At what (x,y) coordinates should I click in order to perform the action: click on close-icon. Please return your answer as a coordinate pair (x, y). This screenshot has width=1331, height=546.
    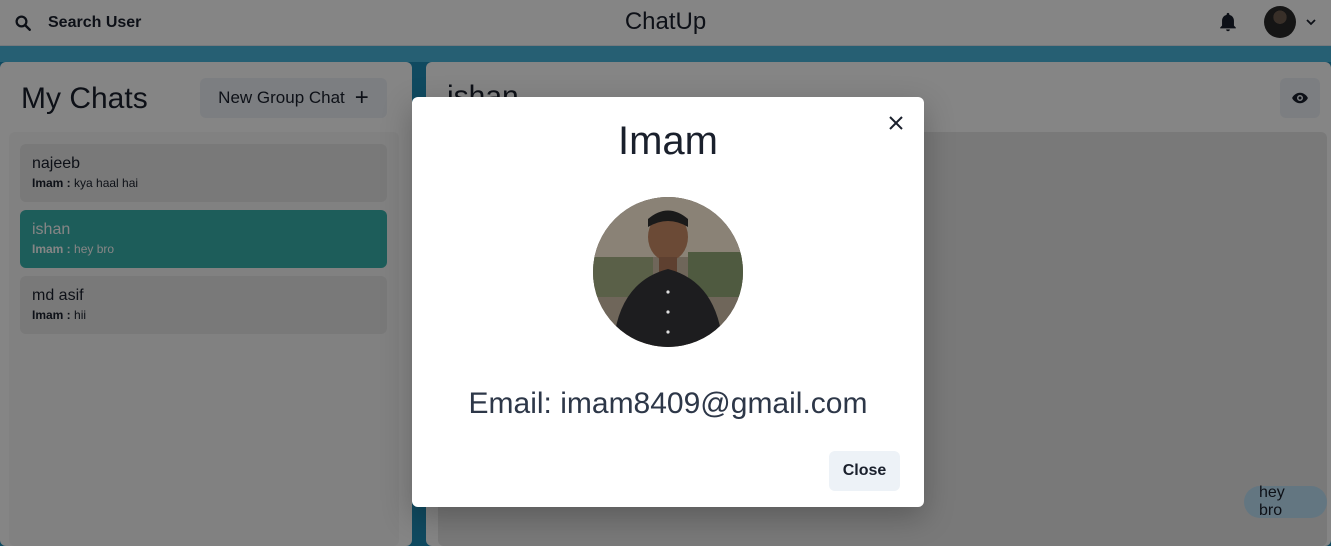
    Looking at the image, I should click on (896, 123).